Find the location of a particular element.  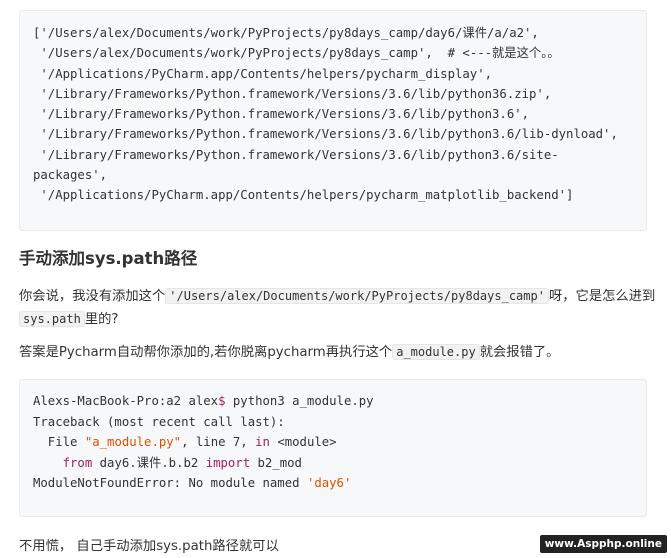

paragraph-text: 里的? is located at coordinates (101, 319).